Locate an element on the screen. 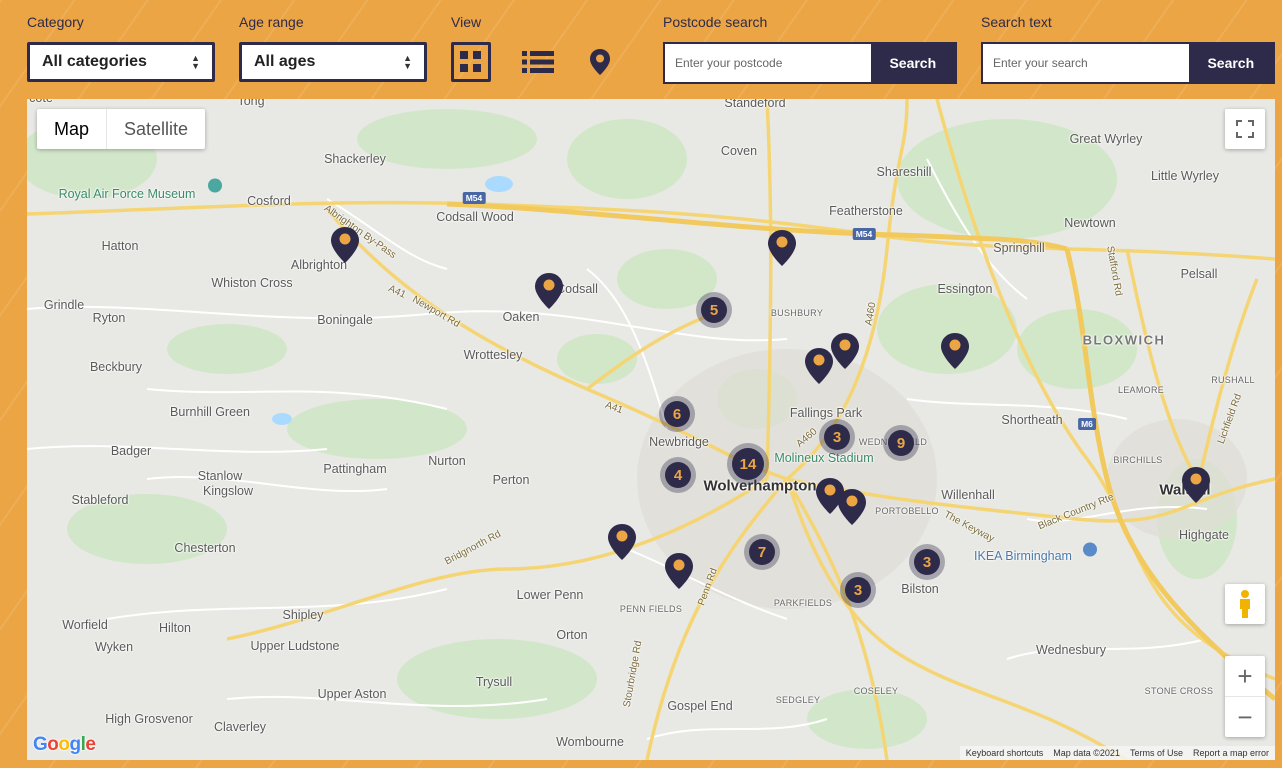 This screenshot has width=1282, height=768. place-label: Tong is located at coordinates (251, 103).